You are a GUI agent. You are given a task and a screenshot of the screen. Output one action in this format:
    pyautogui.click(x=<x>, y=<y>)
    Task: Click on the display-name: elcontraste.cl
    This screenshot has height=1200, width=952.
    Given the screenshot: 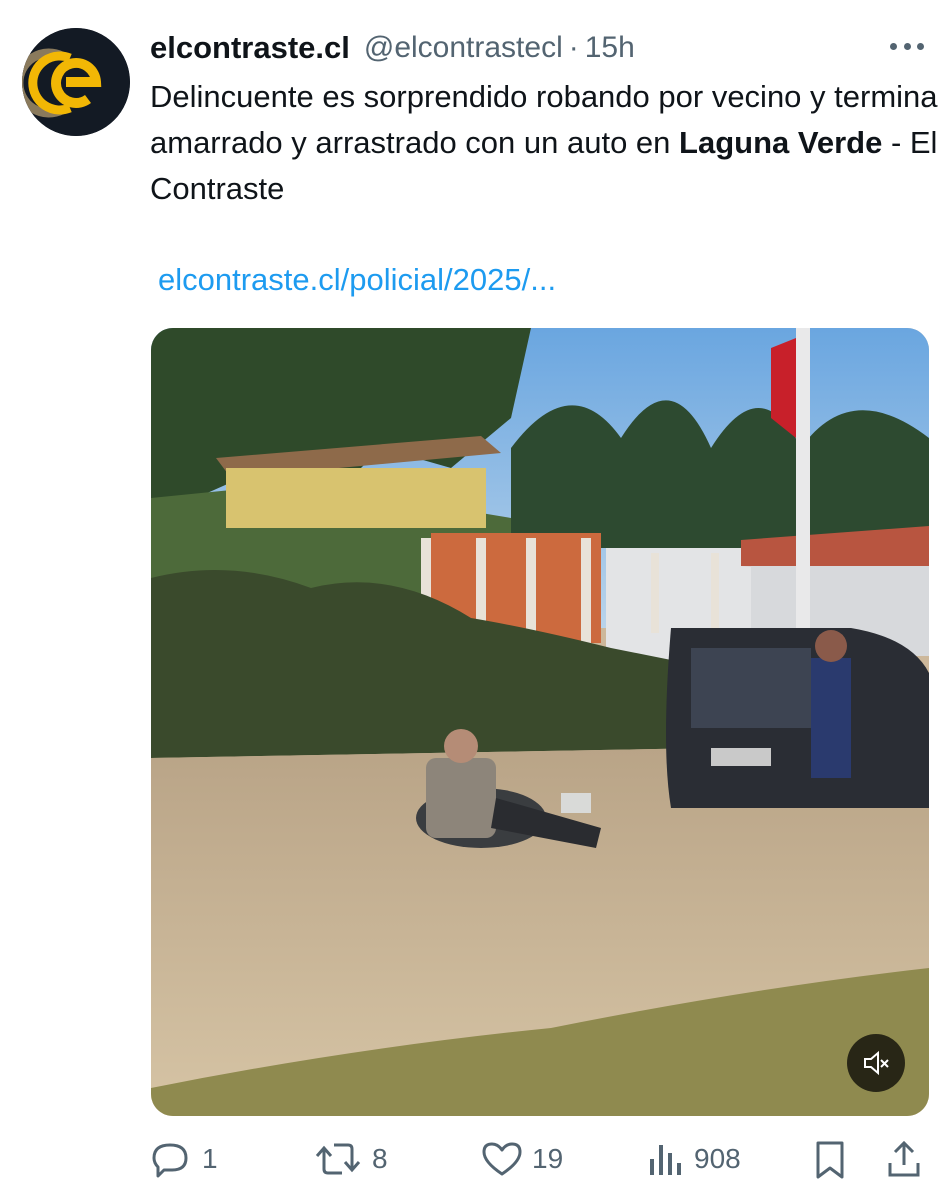 What is the action you would take?
    pyautogui.click(x=250, y=48)
    